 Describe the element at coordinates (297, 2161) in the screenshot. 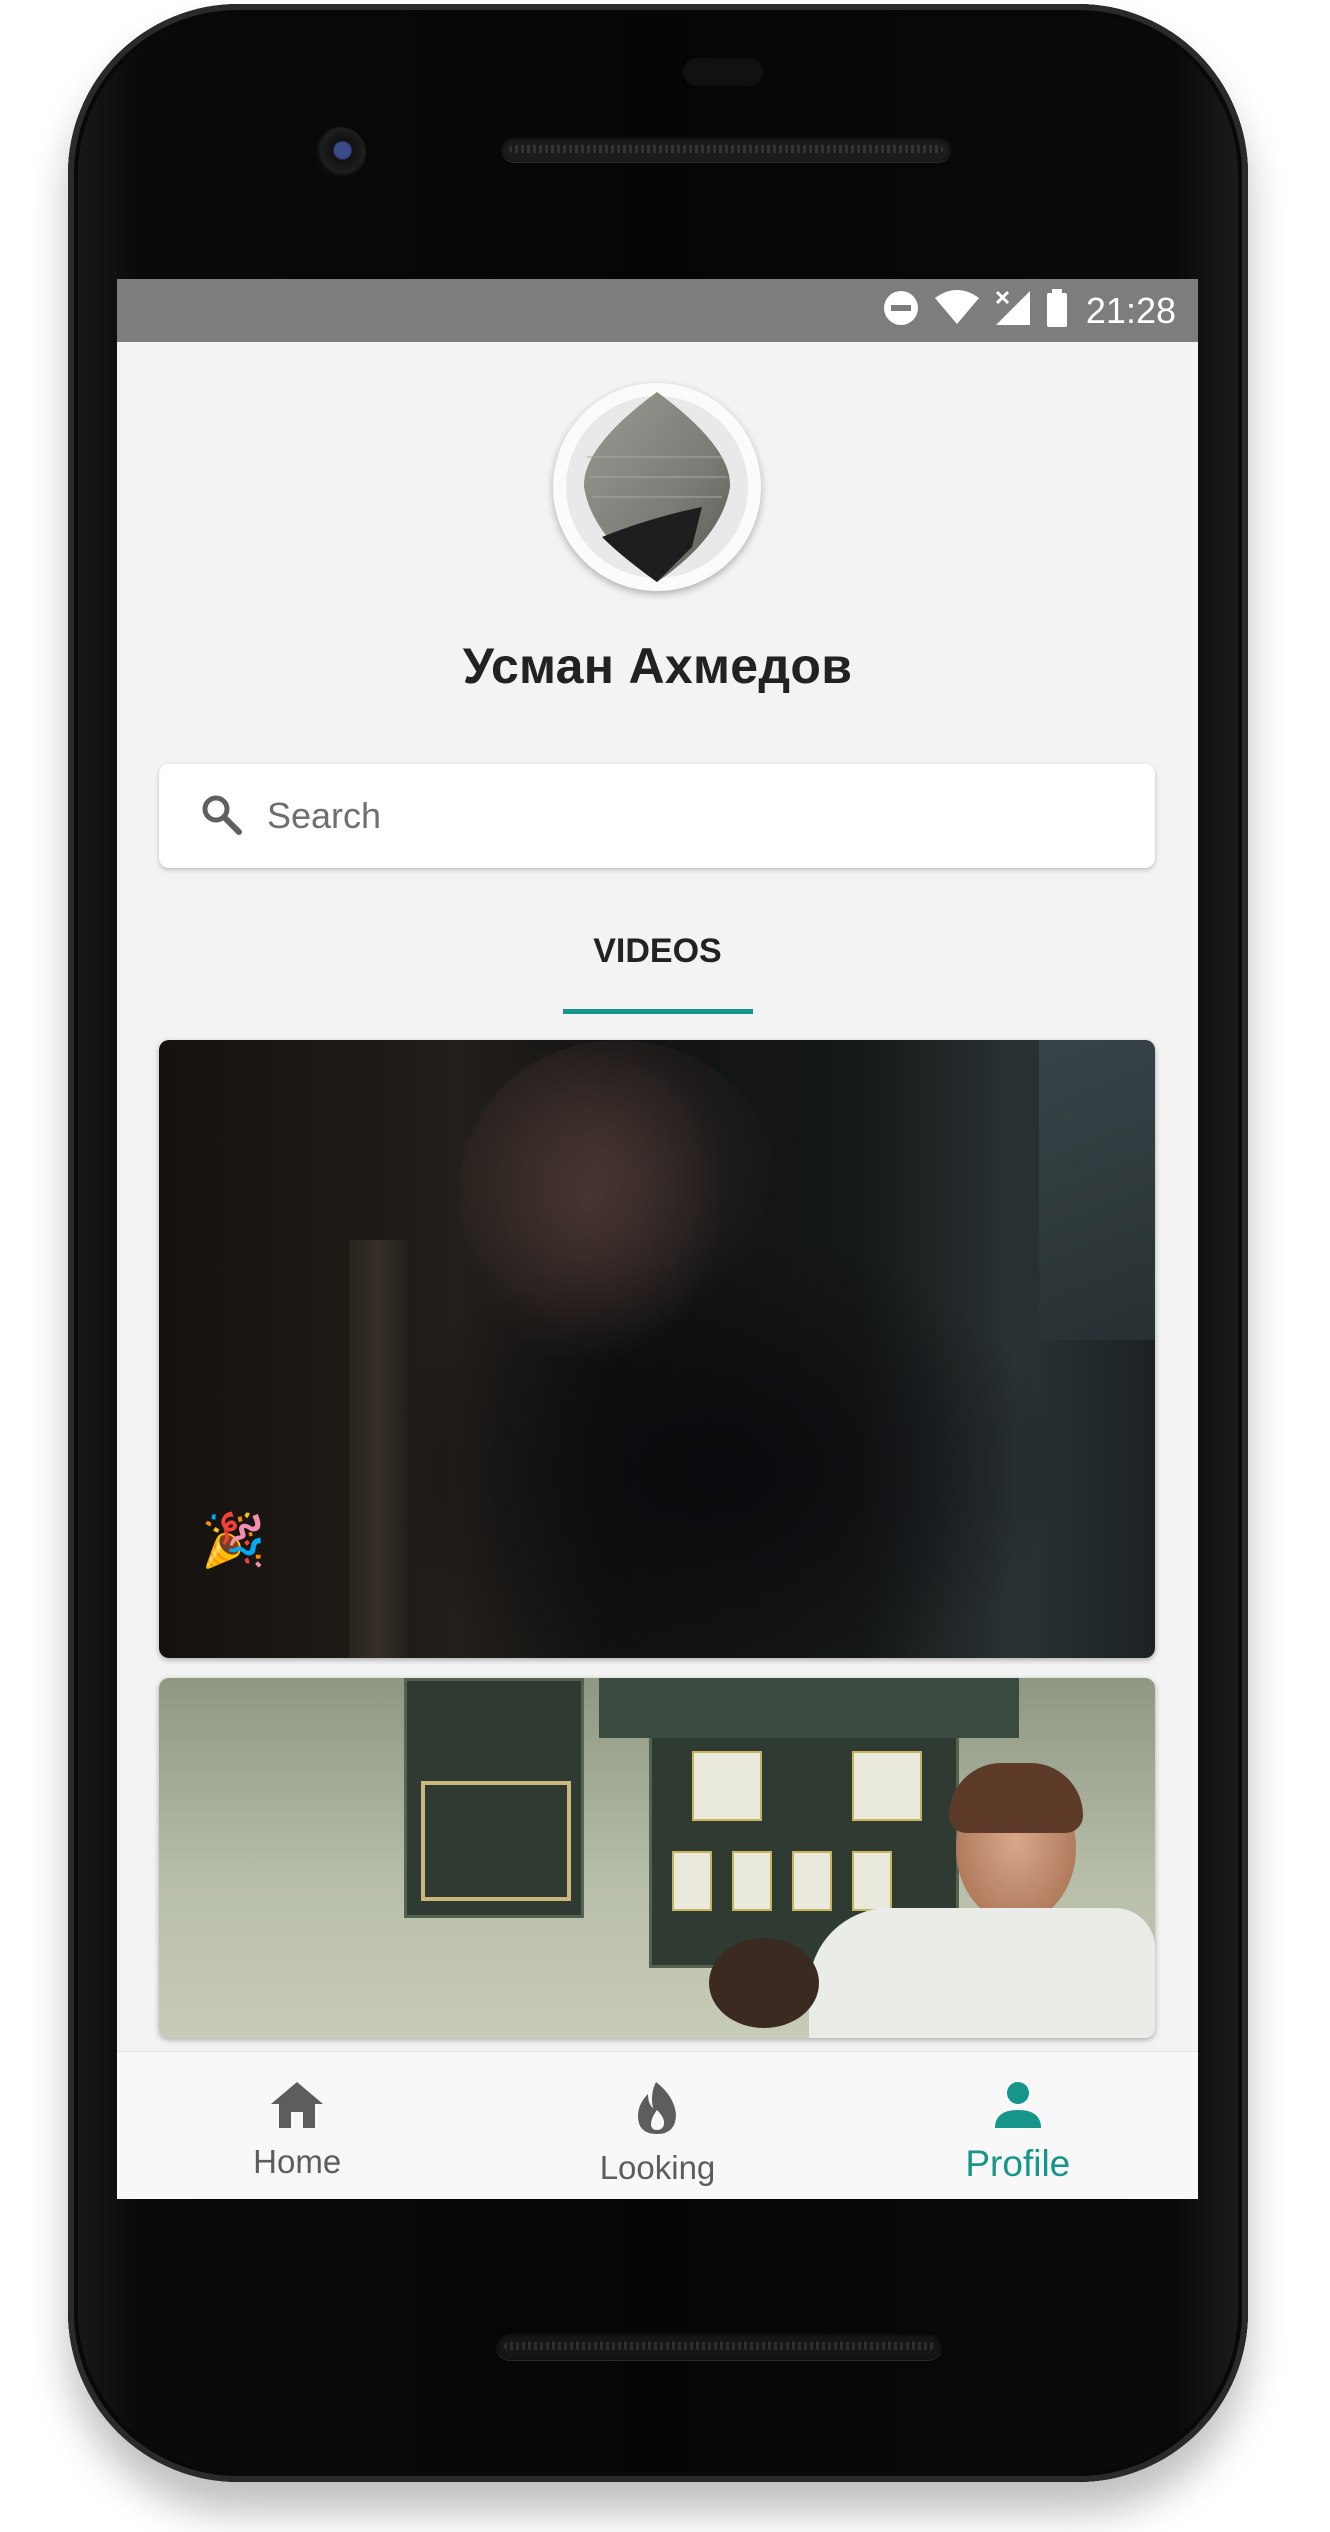

I see `nav-item-label: Home` at that location.